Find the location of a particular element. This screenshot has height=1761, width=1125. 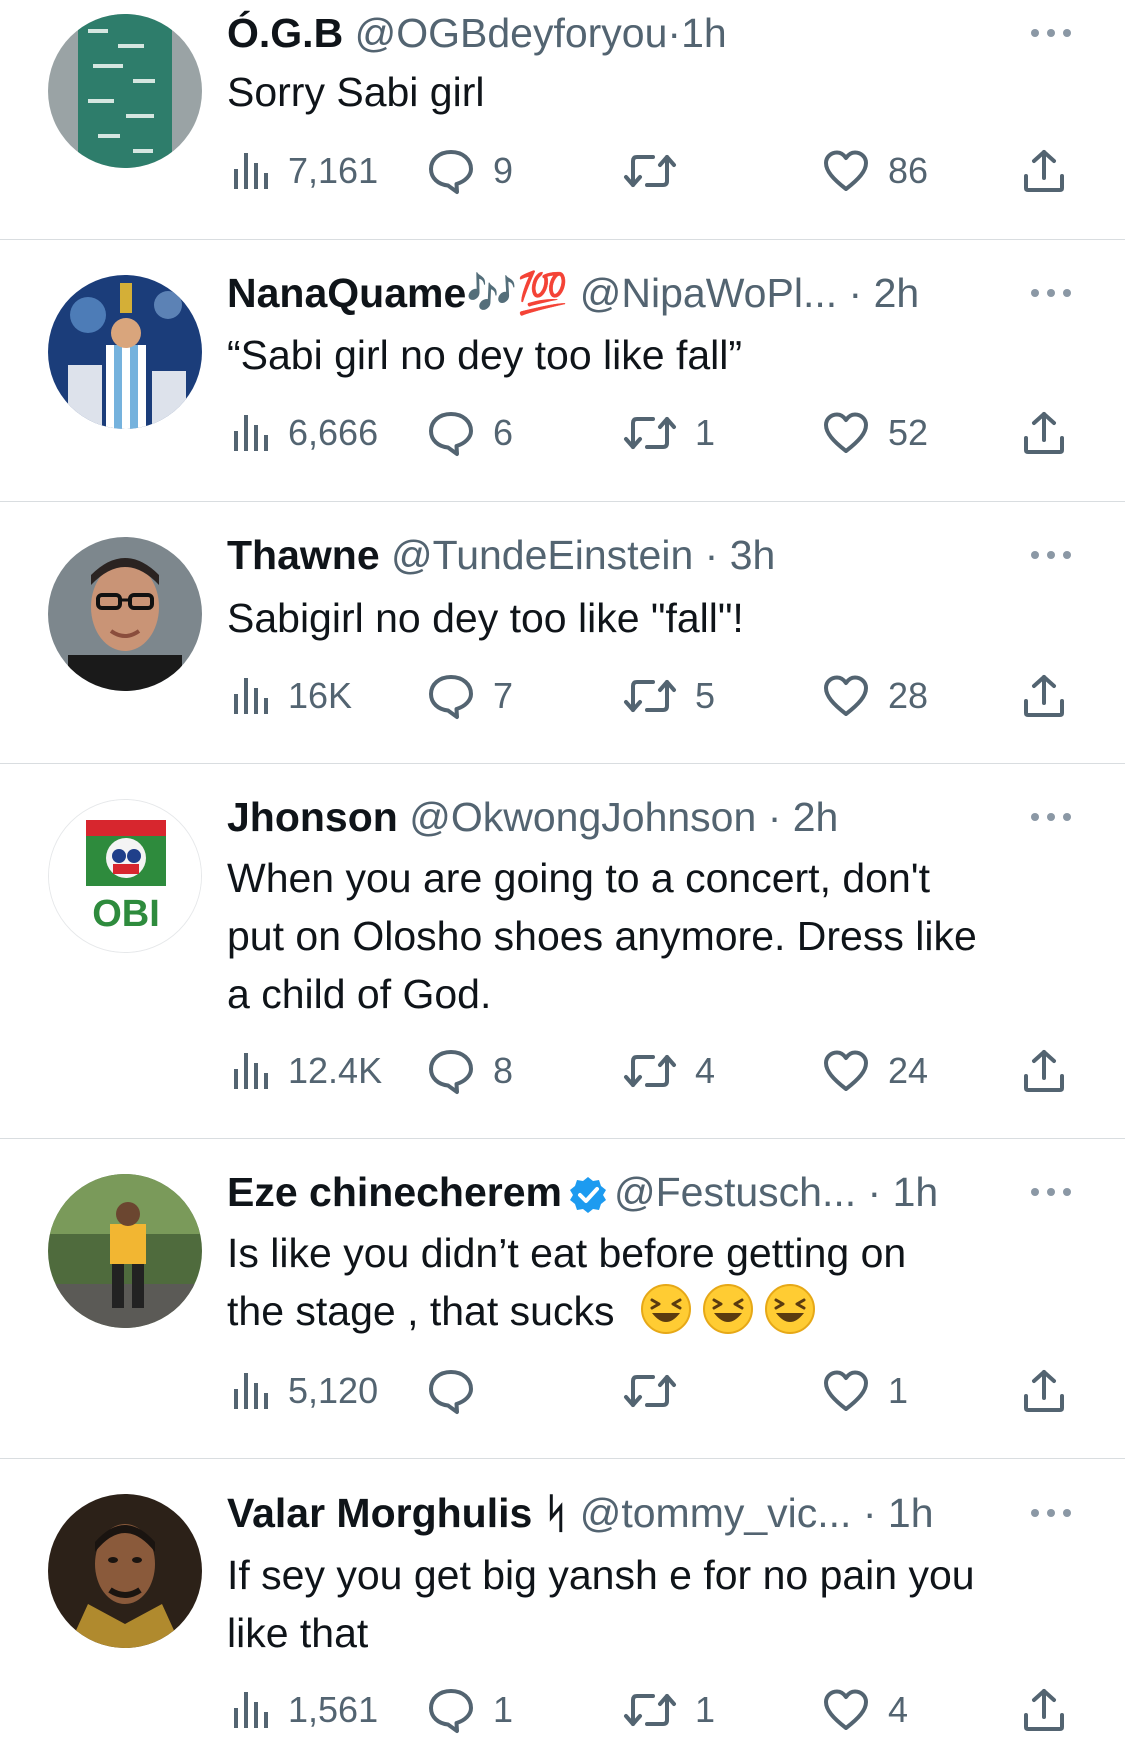

display-name: Ó.G.B is located at coordinates (285, 33).